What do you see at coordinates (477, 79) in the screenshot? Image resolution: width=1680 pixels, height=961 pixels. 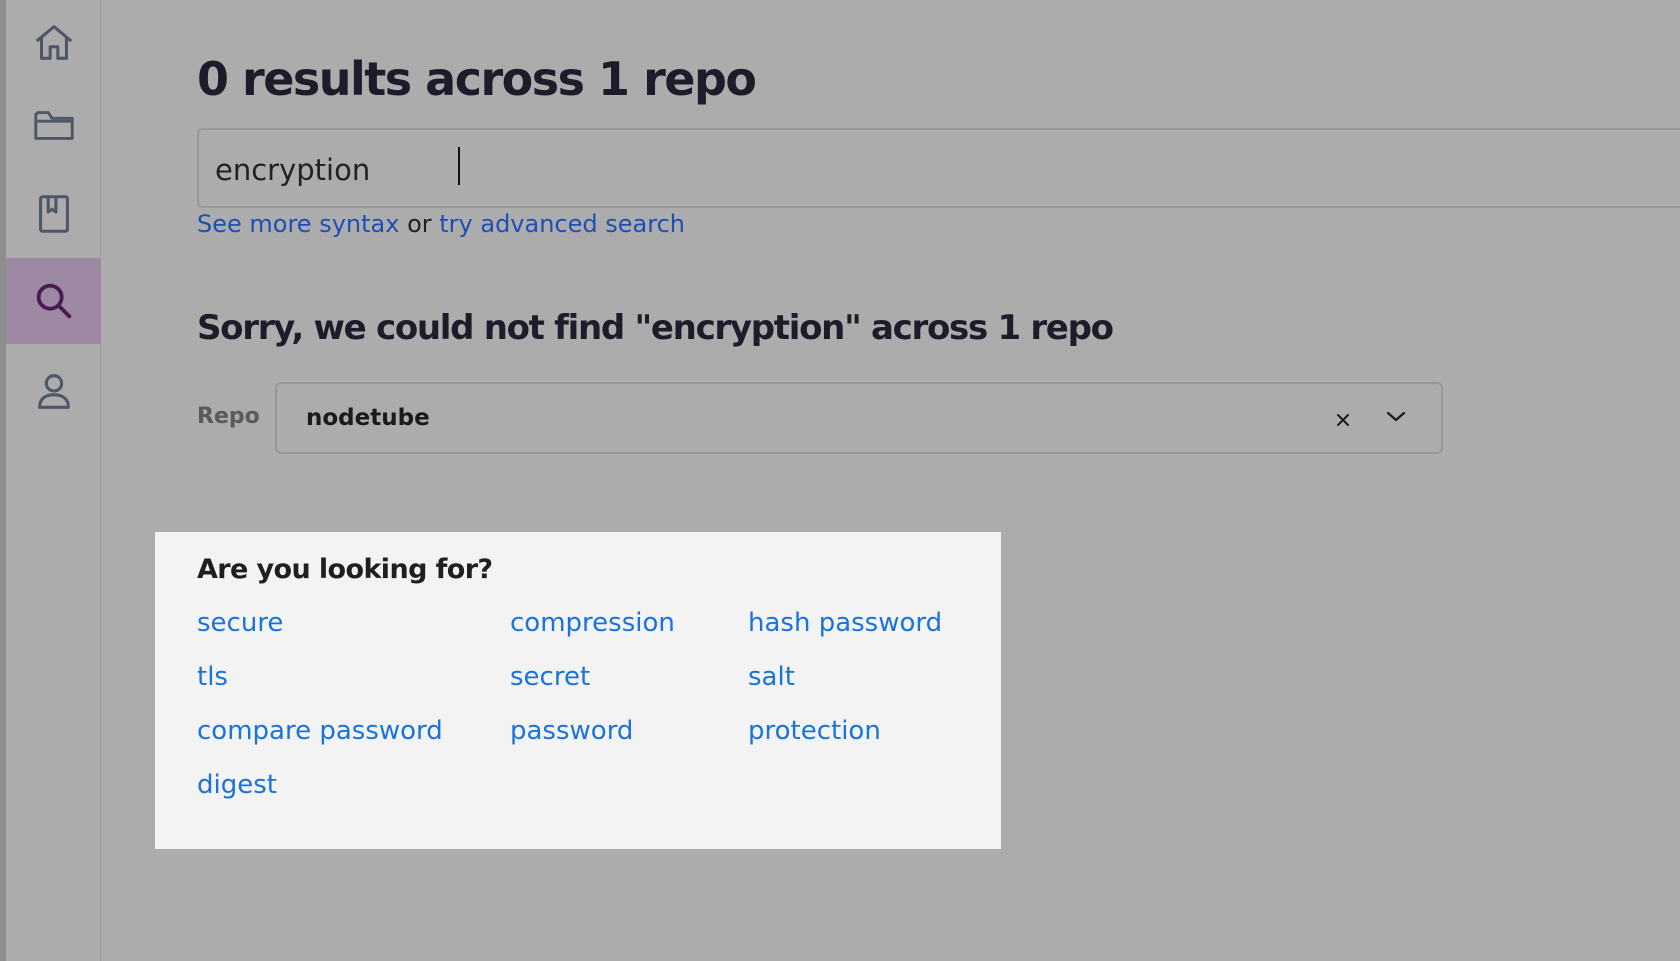 I see `page-title: 0 results across 1 repo` at bounding box center [477, 79].